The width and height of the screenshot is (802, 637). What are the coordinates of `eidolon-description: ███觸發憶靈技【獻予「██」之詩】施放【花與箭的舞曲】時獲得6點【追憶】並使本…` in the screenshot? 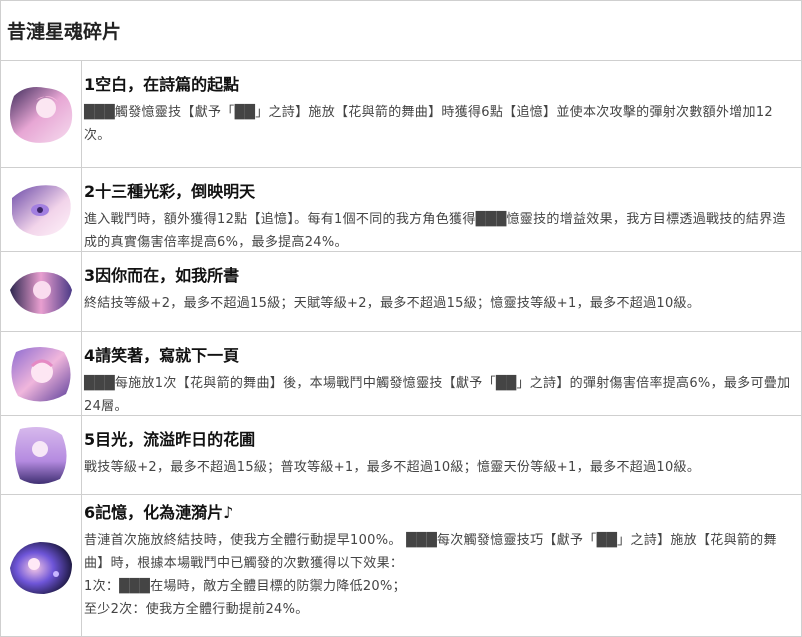 It's located at (439, 124).